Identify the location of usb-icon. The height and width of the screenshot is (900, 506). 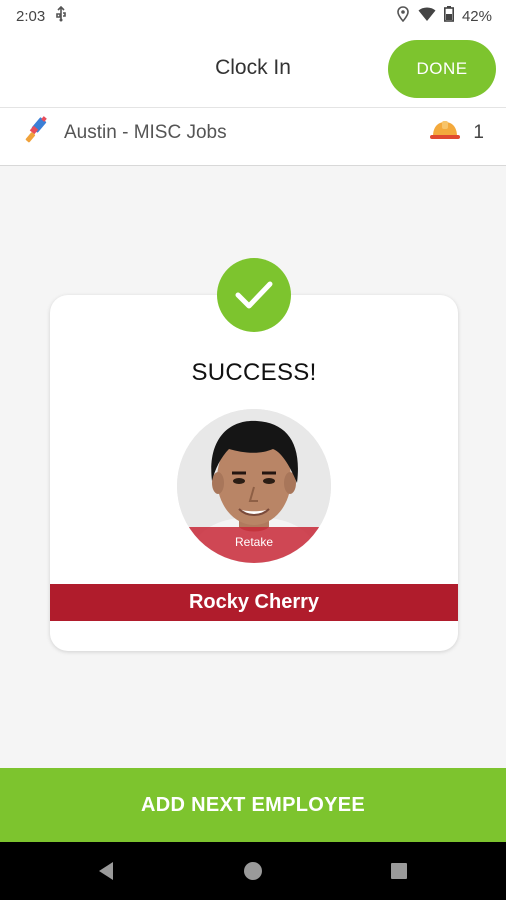
(61, 15).